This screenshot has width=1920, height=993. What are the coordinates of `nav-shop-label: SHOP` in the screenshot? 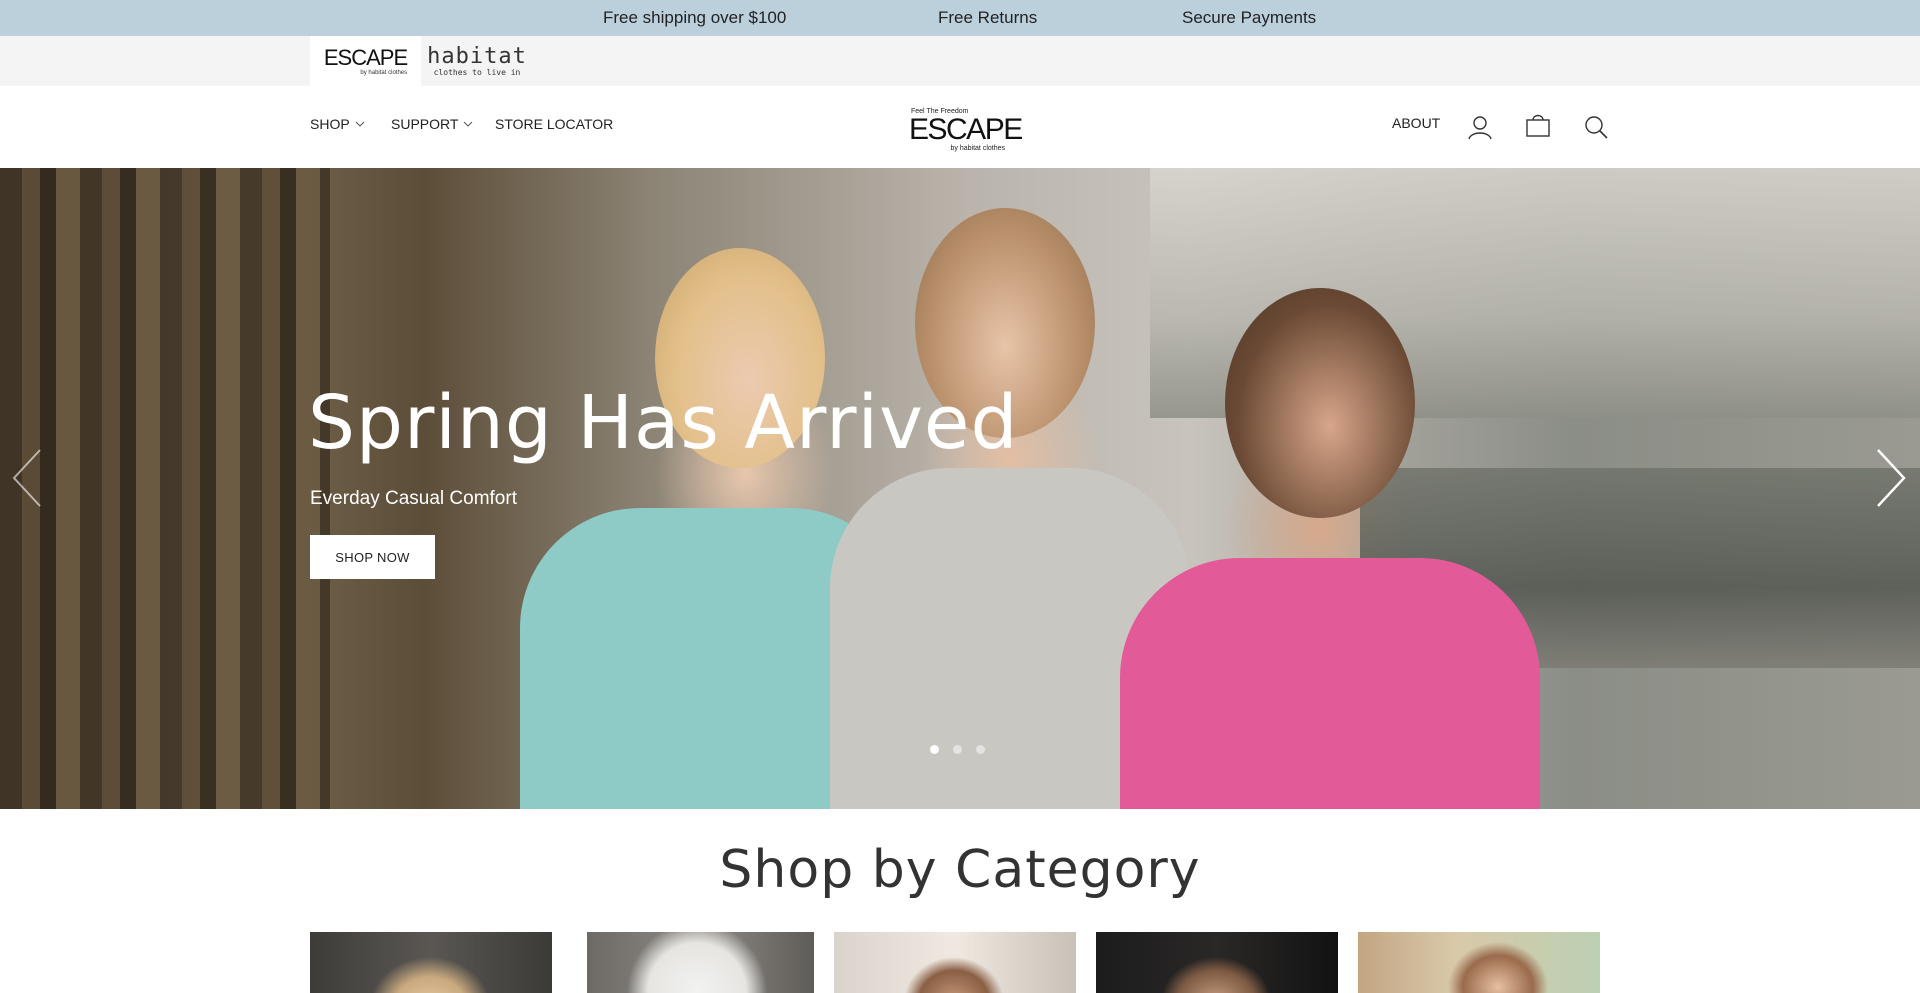 It's located at (330, 124).